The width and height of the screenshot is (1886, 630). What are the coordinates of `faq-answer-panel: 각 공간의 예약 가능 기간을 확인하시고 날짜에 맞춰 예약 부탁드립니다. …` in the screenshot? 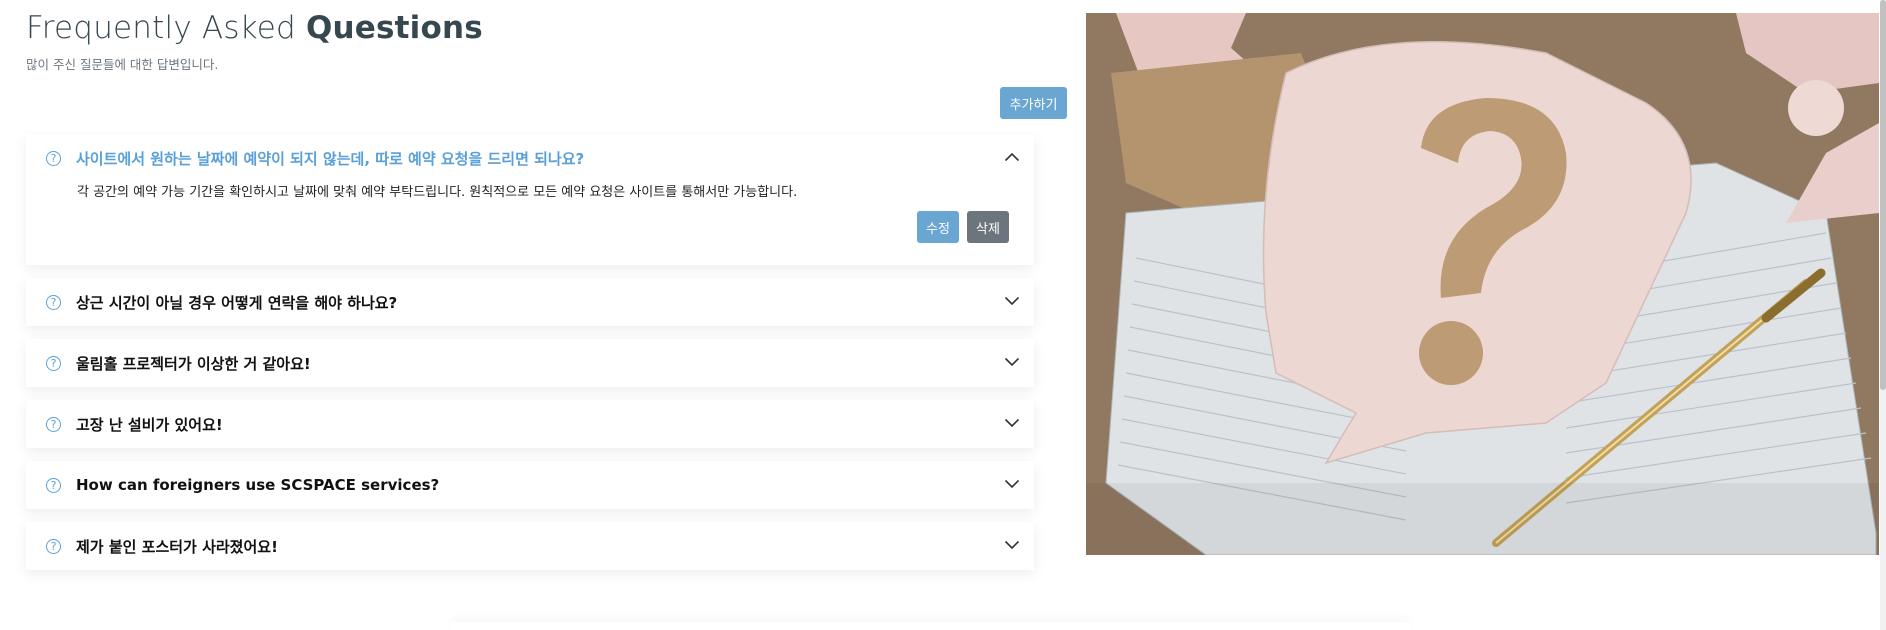 It's located at (530, 223).